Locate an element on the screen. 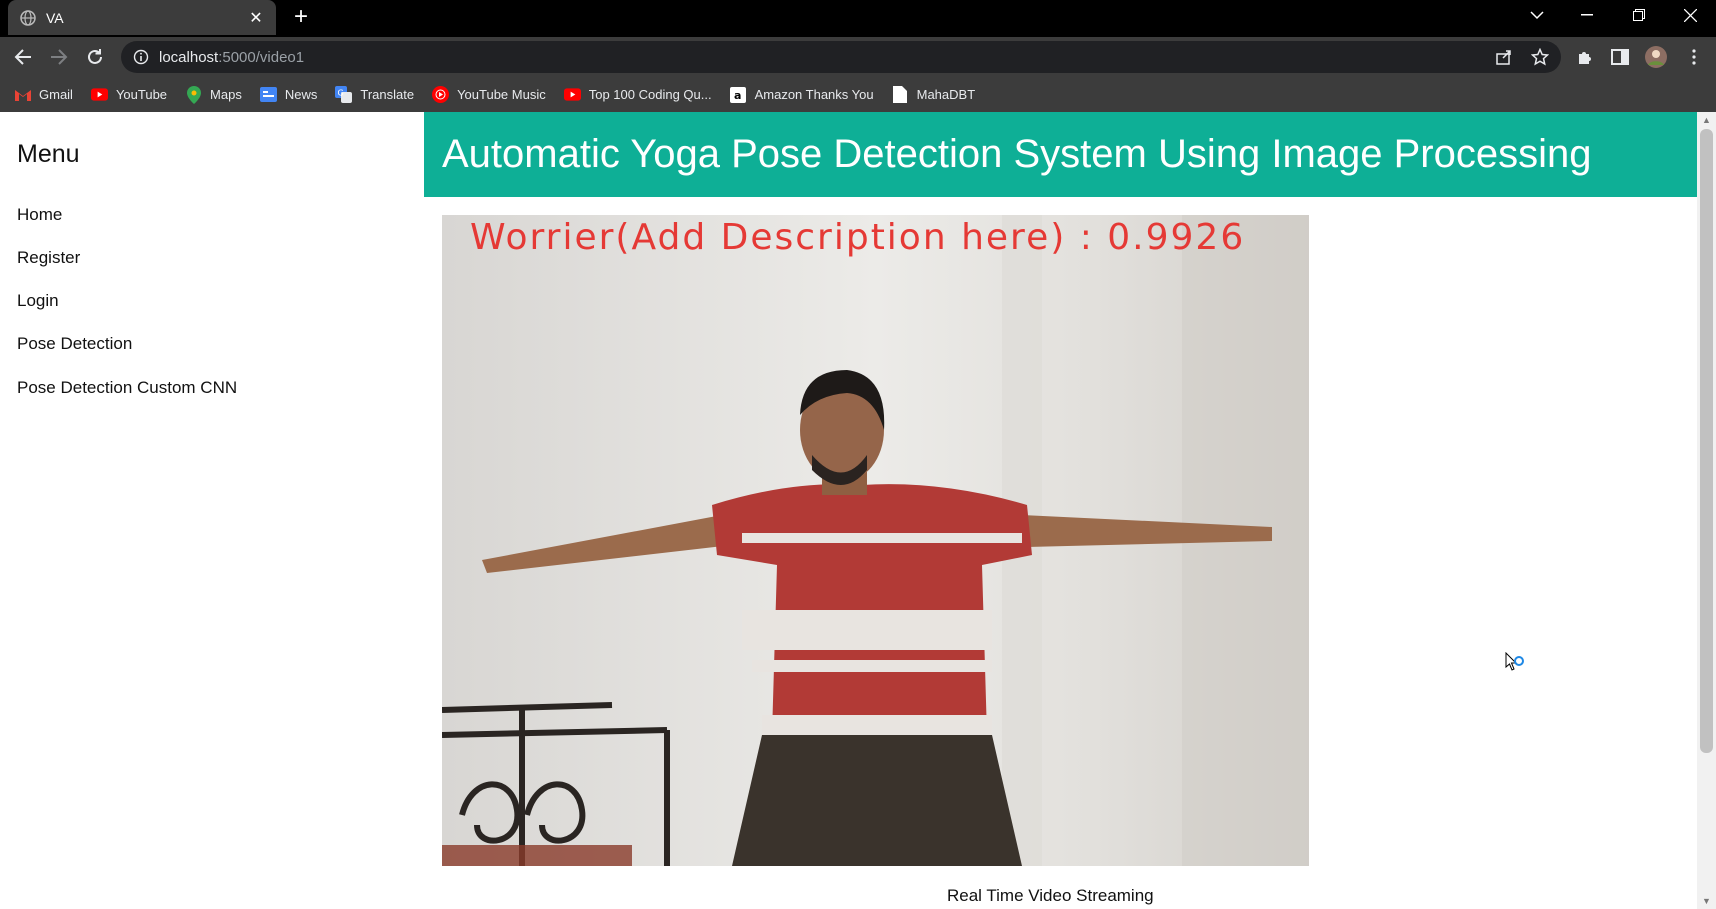 The height and width of the screenshot is (909, 1716). news-icon is located at coordinates (268, 94).